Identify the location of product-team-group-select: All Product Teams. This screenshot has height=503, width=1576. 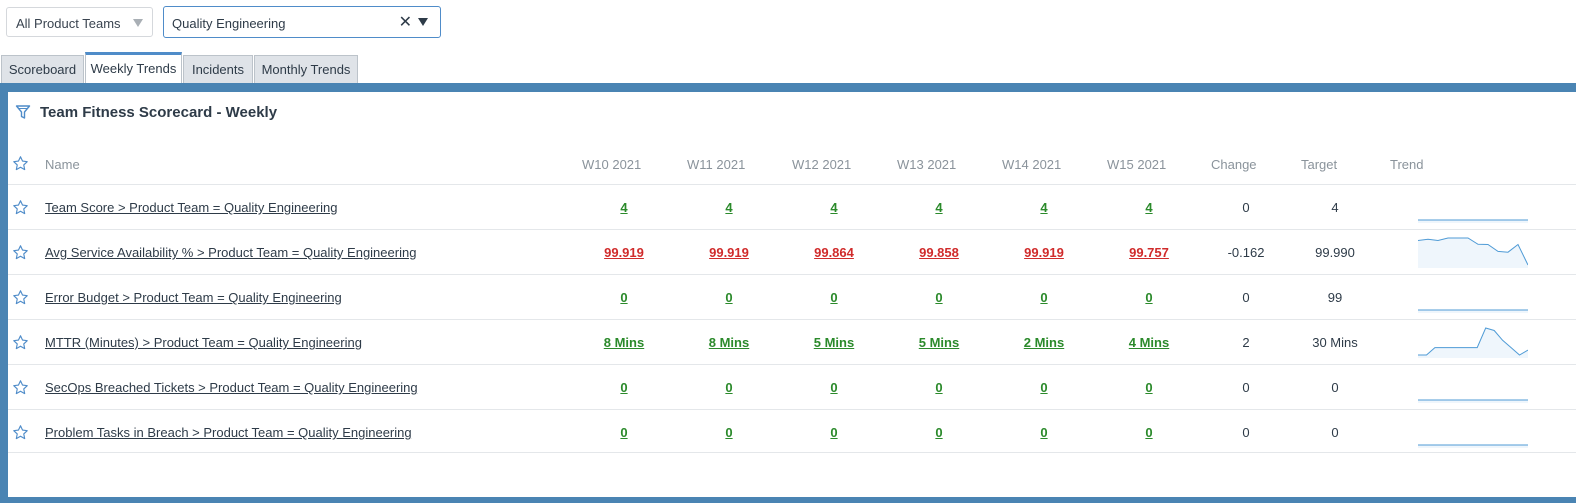
(79, 22).